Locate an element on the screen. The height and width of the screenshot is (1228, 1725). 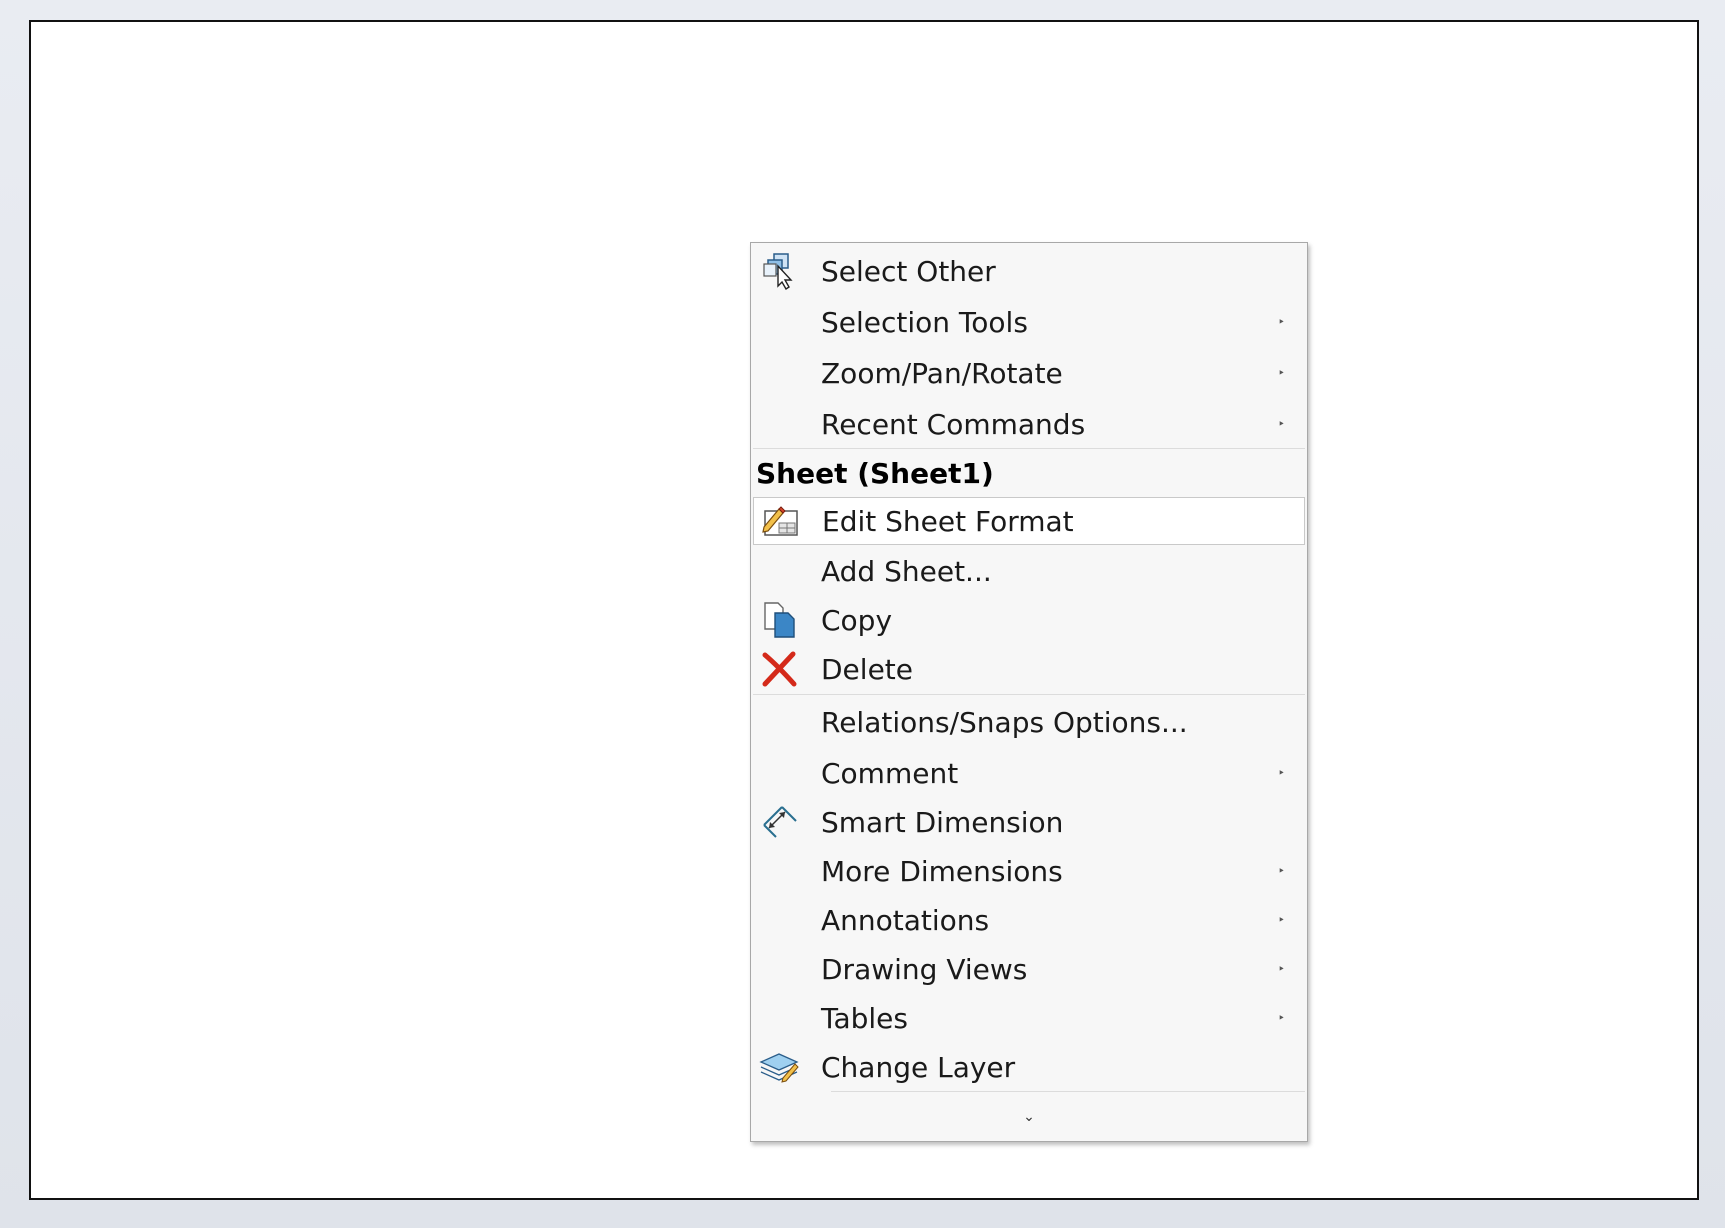
select-other-icon is located at coordinates (779, 271).